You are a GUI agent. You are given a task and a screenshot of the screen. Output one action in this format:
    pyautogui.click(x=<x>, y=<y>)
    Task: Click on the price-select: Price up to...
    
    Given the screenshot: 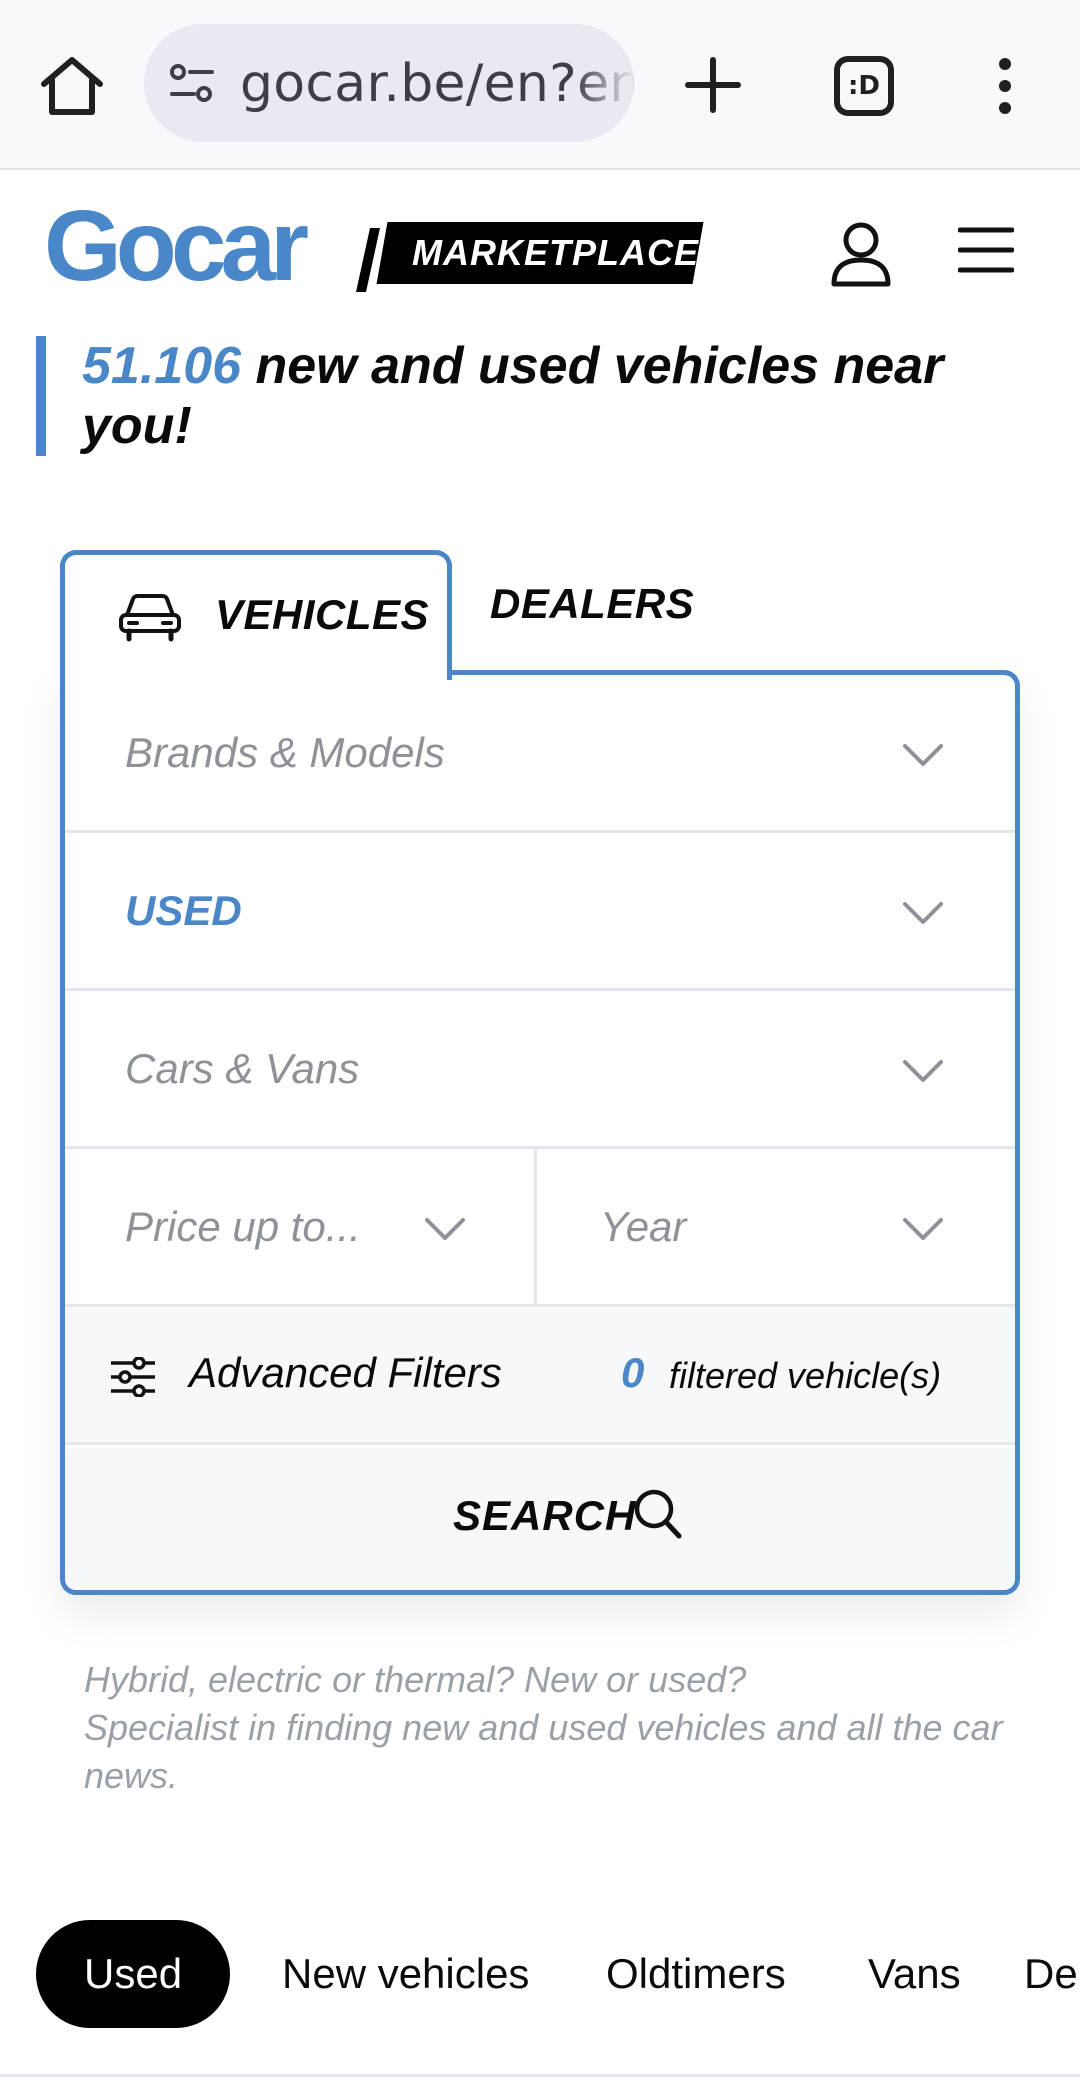 What is the action you would take?
    pyautogui.click(x=301, y=1228)
    